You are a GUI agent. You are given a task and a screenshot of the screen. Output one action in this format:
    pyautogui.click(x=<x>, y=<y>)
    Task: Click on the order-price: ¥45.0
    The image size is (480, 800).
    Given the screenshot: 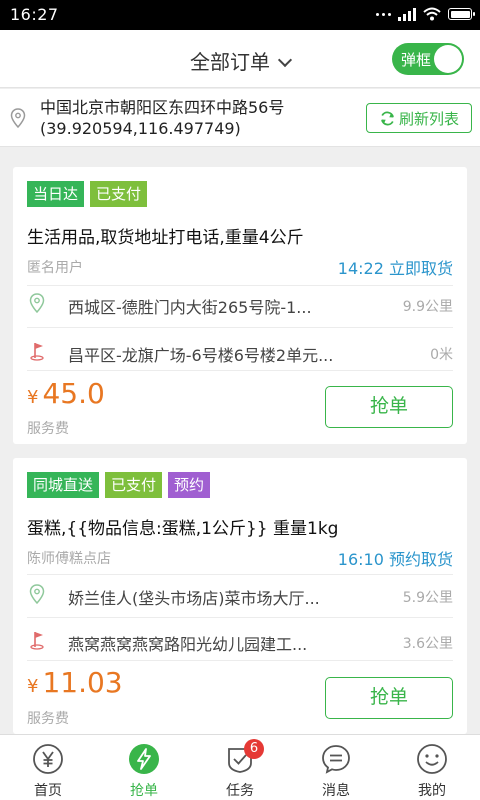 What is the action you would take?
    pyautogui.click(x=66, y=393)
    